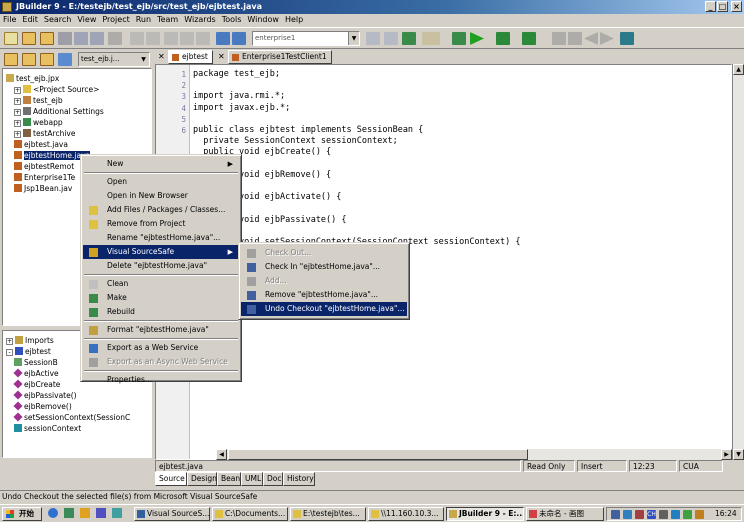  What do you see at coordinates (627, 38) in the screenshot?
I see `help-book-icon` at bounding box center [627, 38].